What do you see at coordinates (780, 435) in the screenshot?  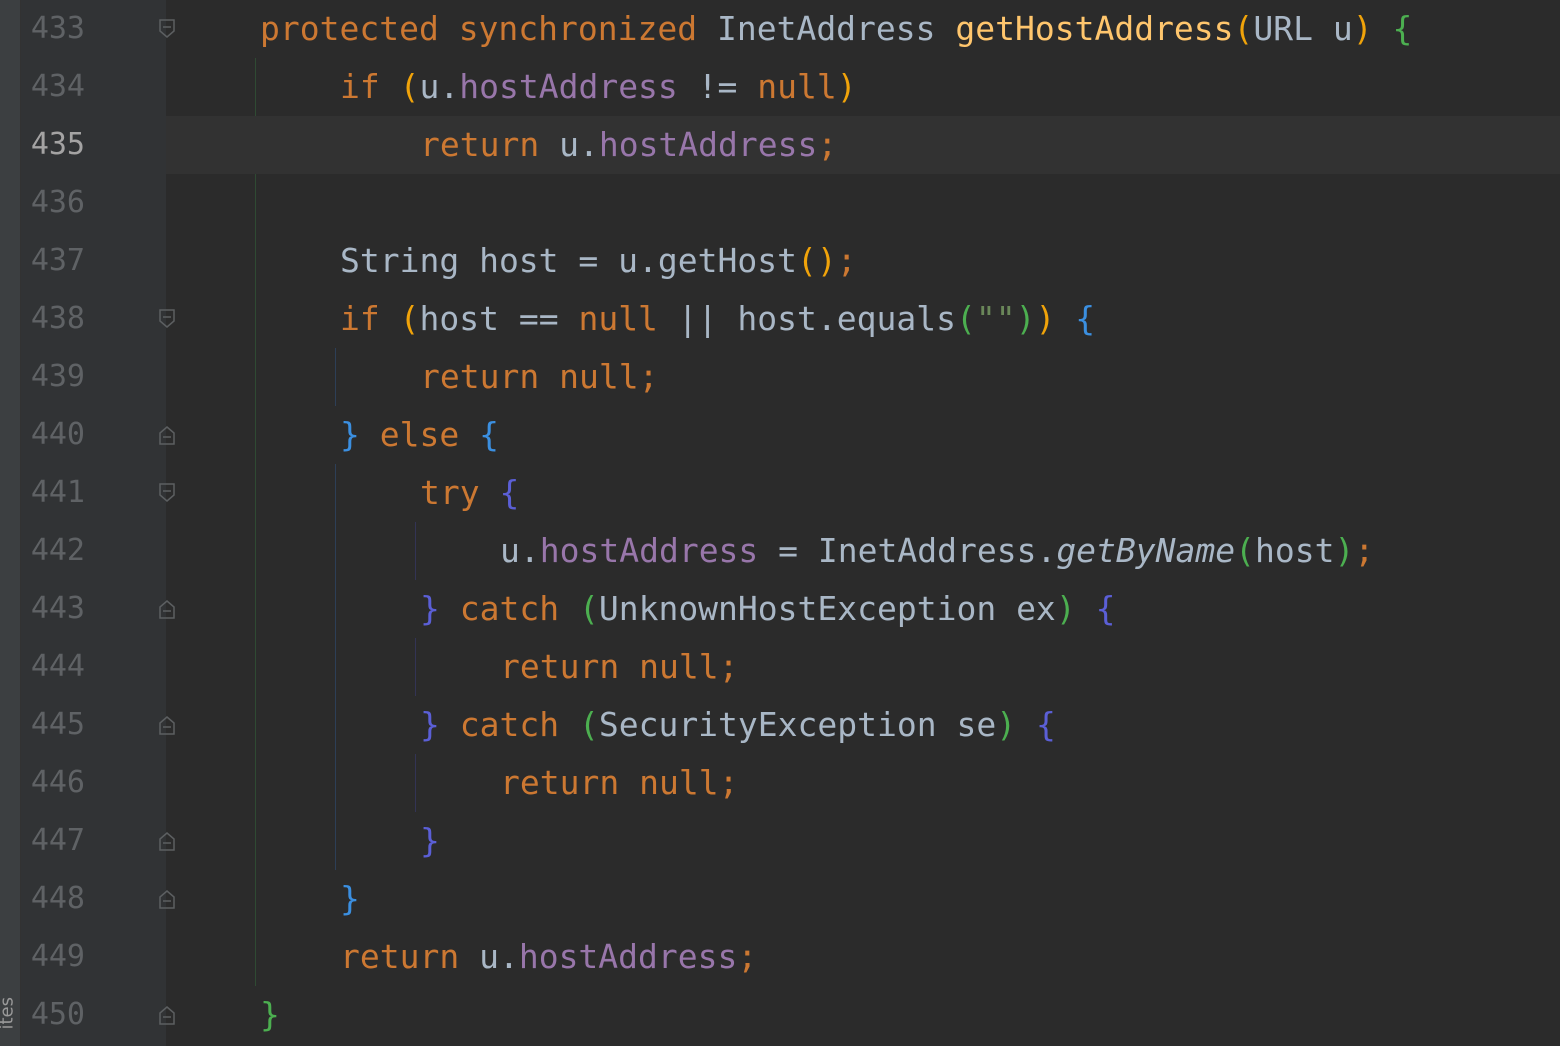 I see `code-line: 440 } else {` at bounding box center [780, 435].